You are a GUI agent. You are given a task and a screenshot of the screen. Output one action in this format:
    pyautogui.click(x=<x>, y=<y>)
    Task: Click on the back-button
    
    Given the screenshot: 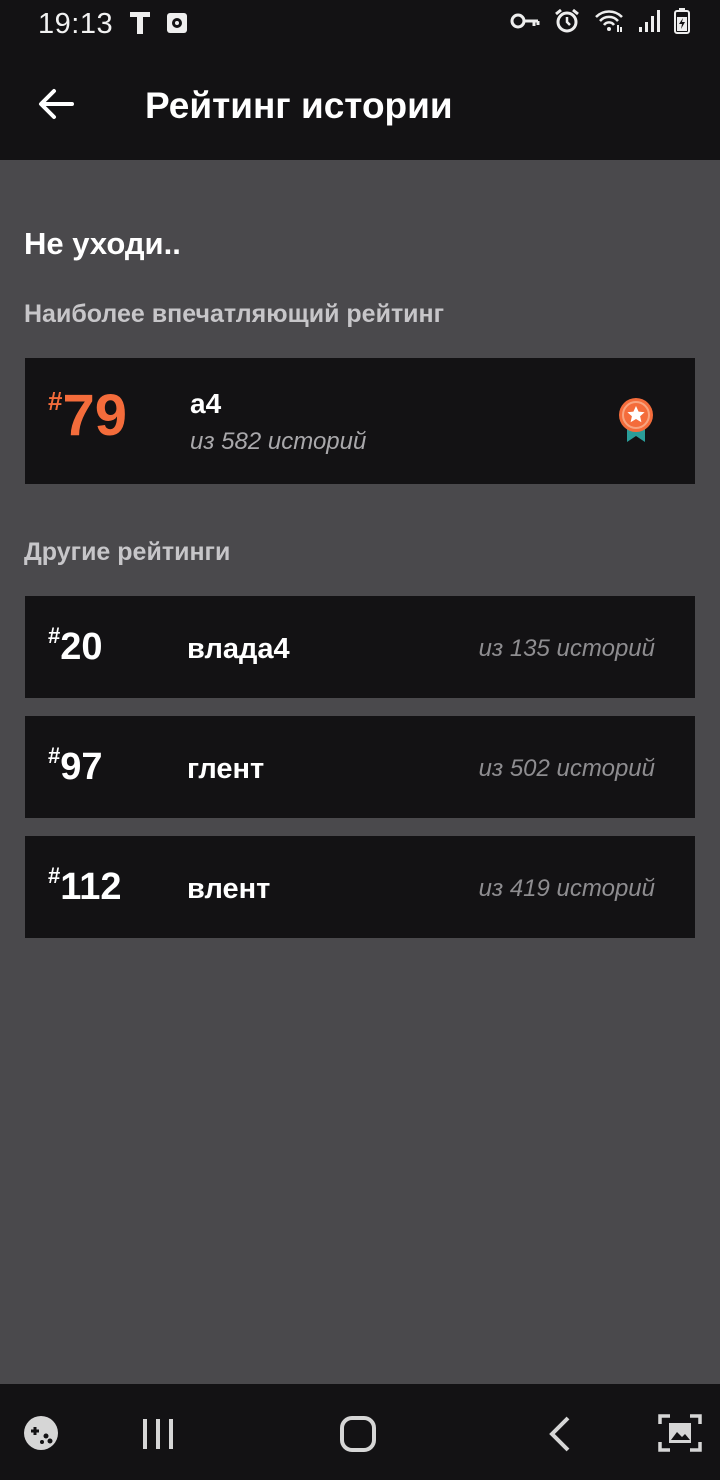 What is the action you would take?
    pyautogui.click(x=56, y=106)
    